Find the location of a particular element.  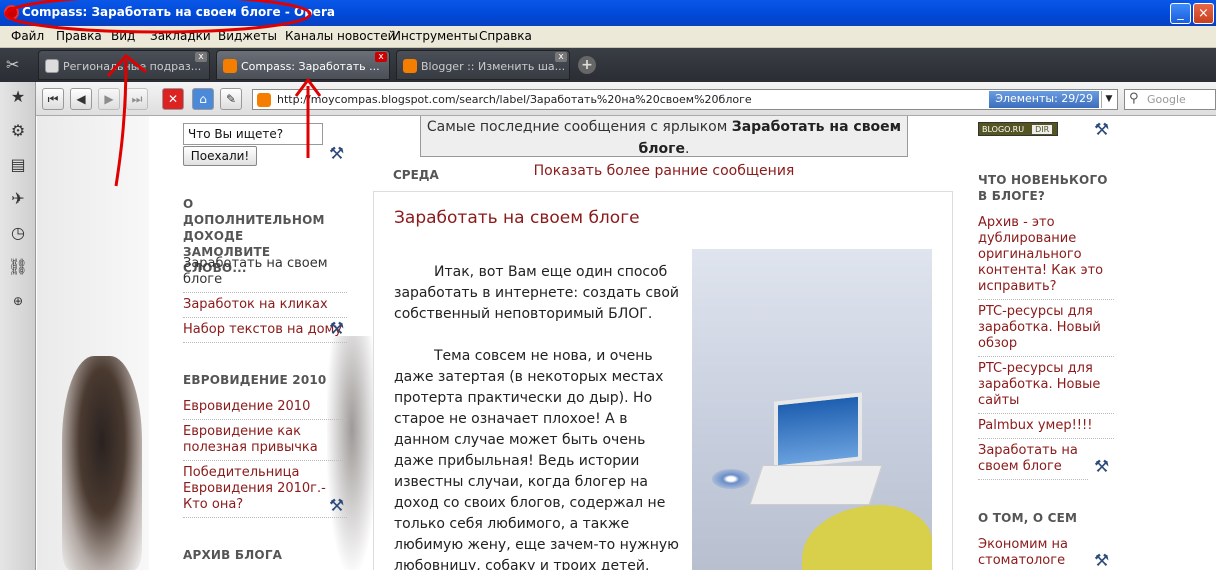

minimize-button: _ is located at coordinates (1180, 13).